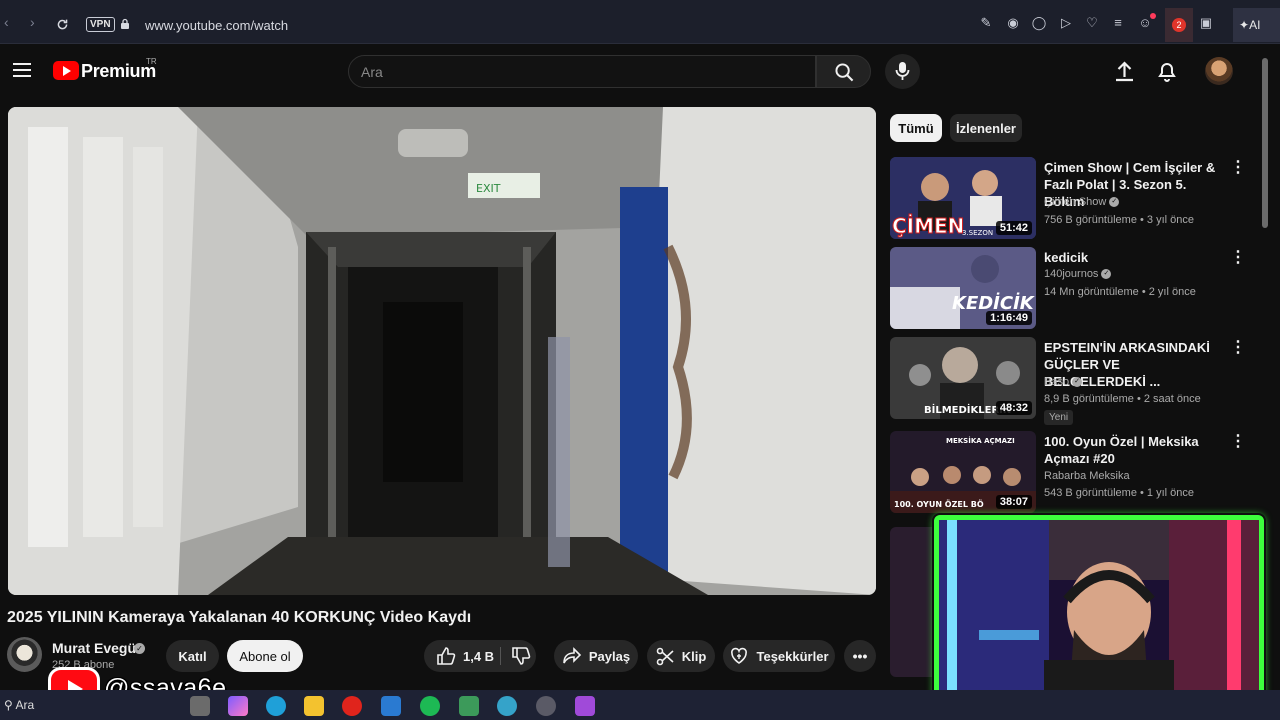 This screenshot has width=1280, height=720. What do you see at coordinates (500, 656) in the screenshot?
I see `like-divider` at bounding box center [500, 656].